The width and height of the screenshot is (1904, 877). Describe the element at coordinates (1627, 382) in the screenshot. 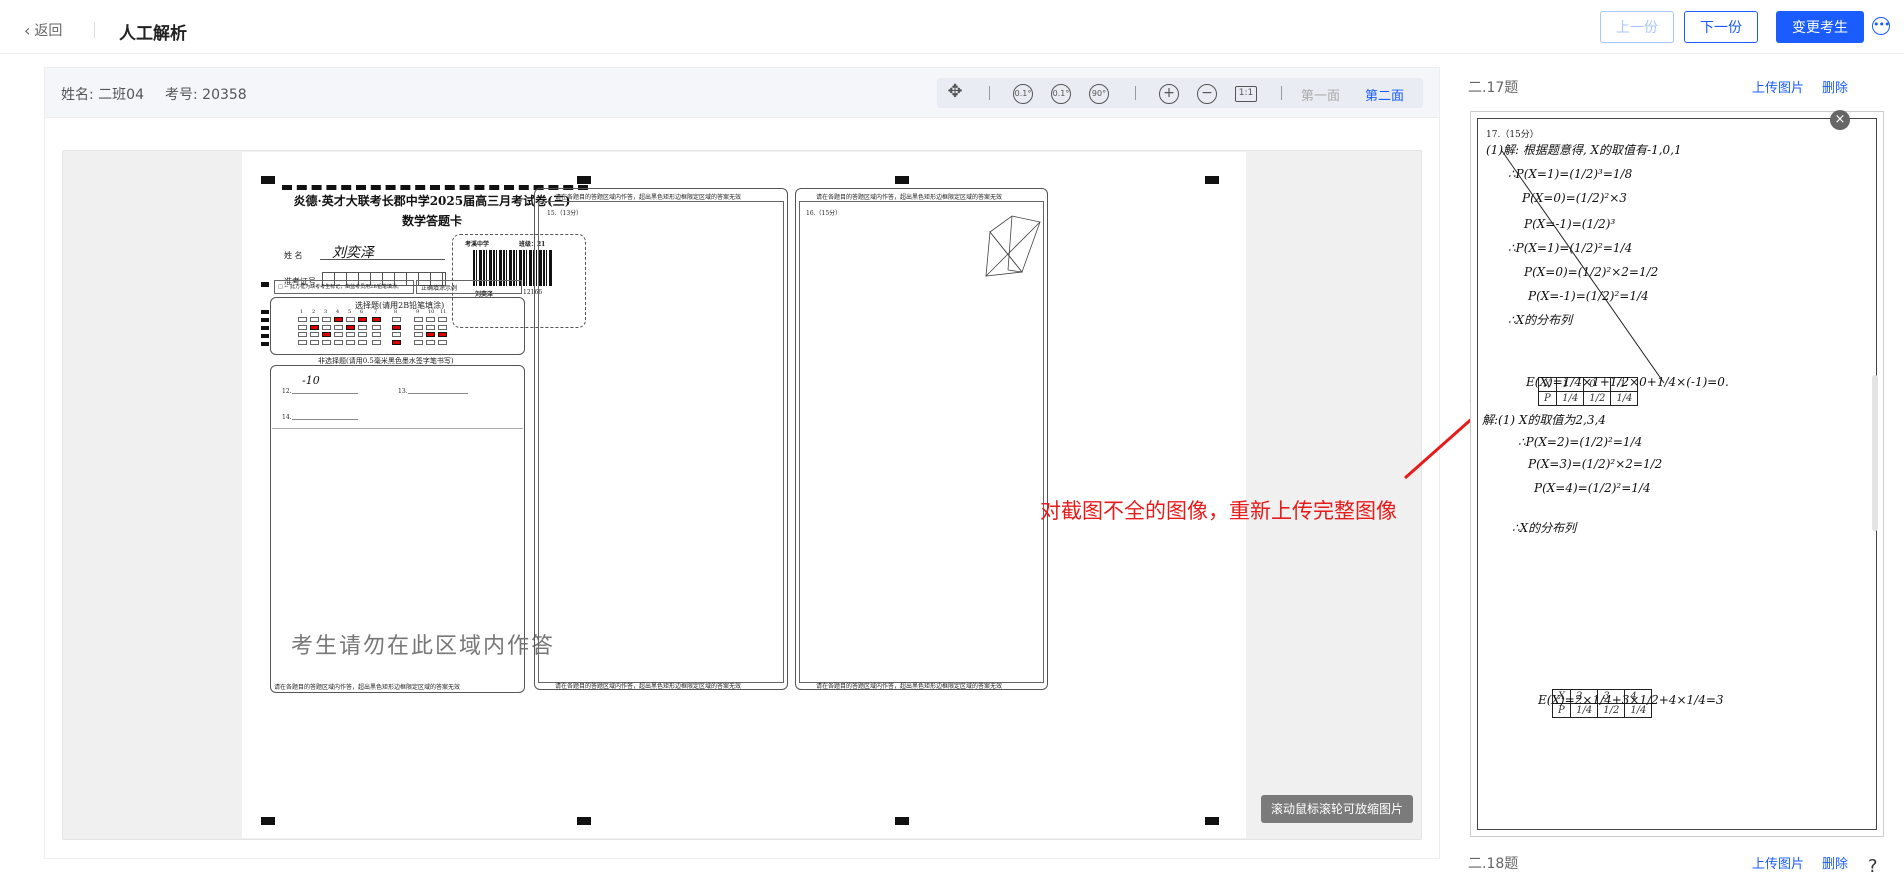

I see `handwriting-line: E(X)=1/4×1+1/2×0+1/4×(-1)=0.` at that location.